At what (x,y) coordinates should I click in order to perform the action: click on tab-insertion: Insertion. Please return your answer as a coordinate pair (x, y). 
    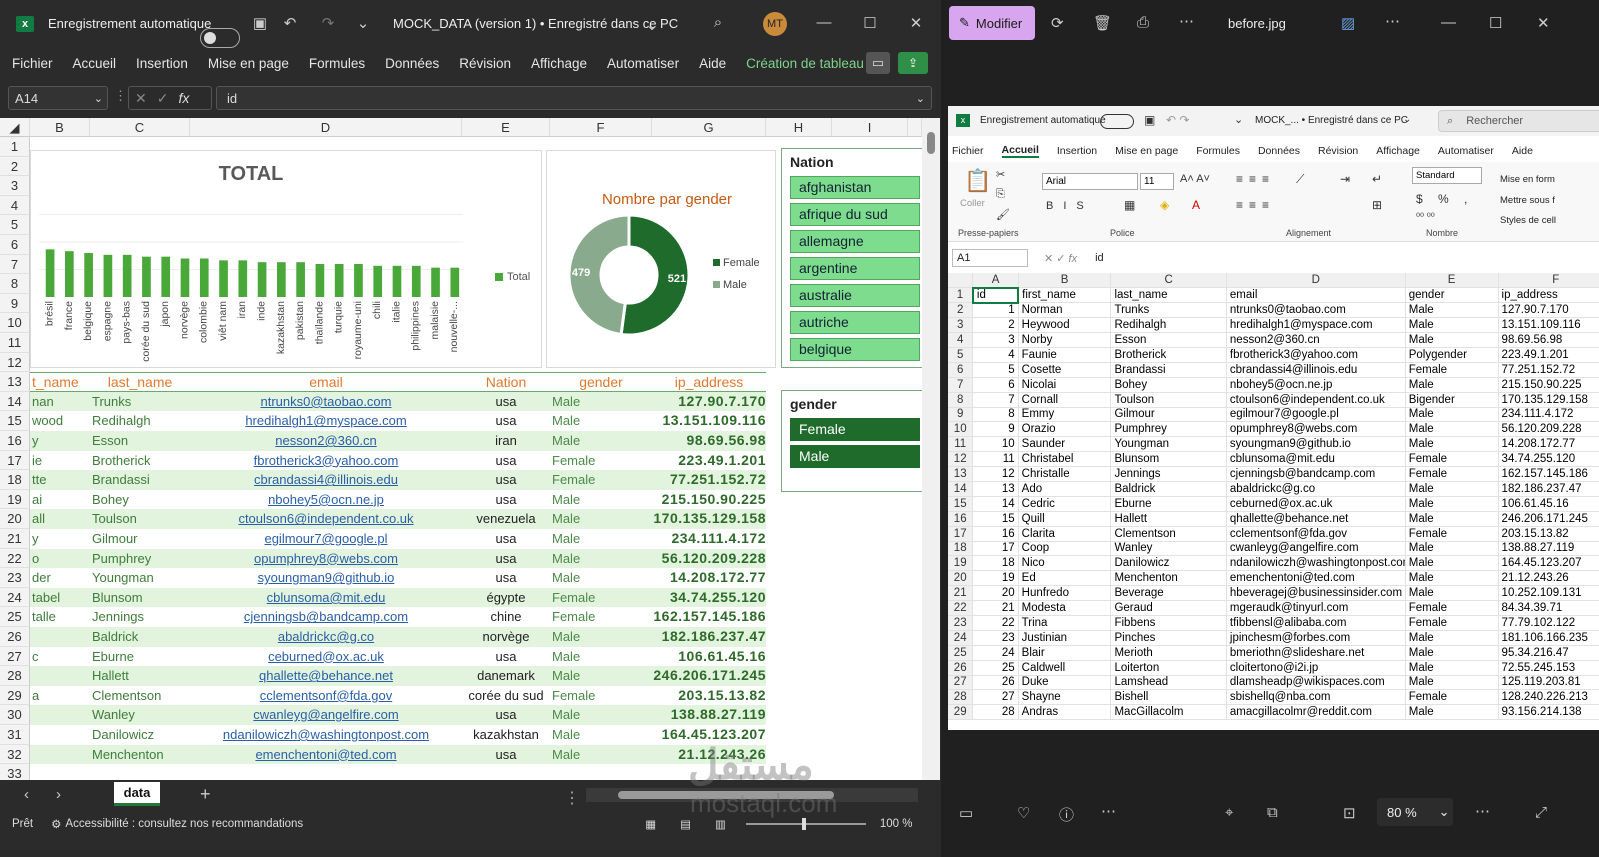
    Looking at the image, I should click on (162, 63).